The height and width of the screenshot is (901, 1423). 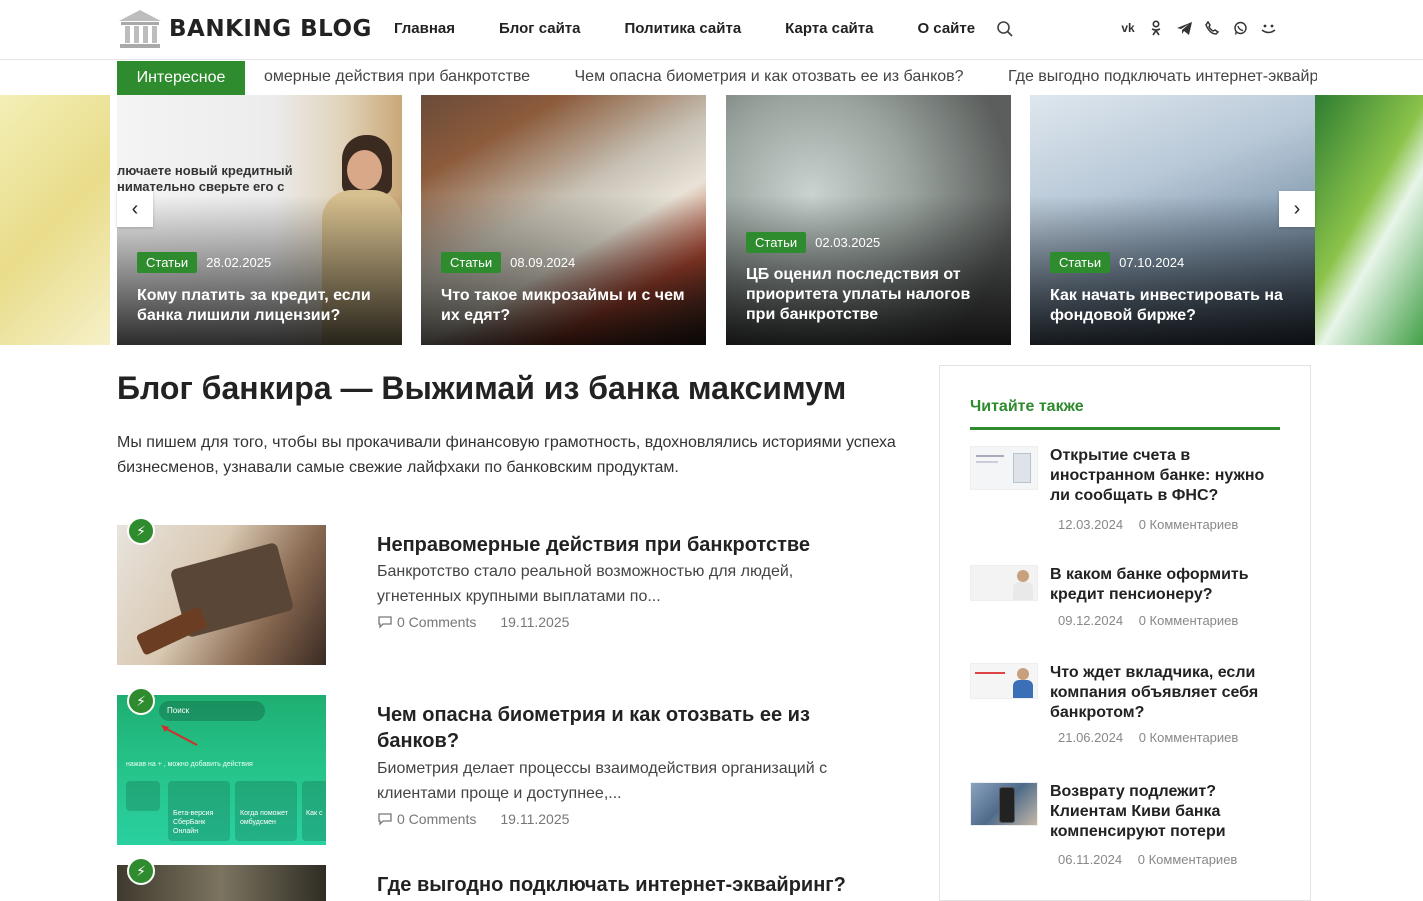 I want to click on slide-title: Что такое микрозаймы и с чем их едят?, so click(x=564, y=306).